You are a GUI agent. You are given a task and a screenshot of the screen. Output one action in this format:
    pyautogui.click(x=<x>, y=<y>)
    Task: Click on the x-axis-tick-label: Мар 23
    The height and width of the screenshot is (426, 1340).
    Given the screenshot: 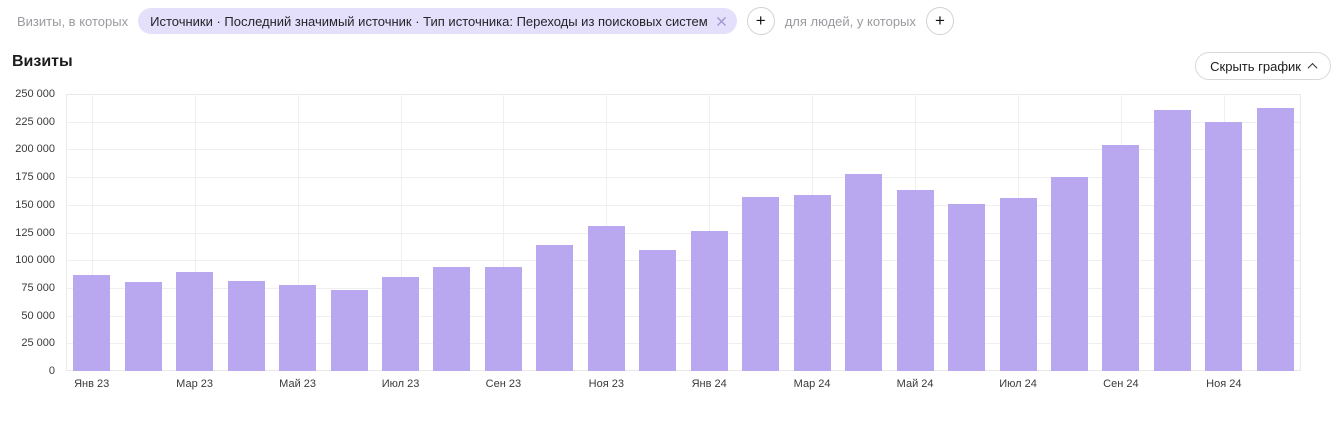 What is the action you would take?
    pyautogui.click(x=195, y=384)
    